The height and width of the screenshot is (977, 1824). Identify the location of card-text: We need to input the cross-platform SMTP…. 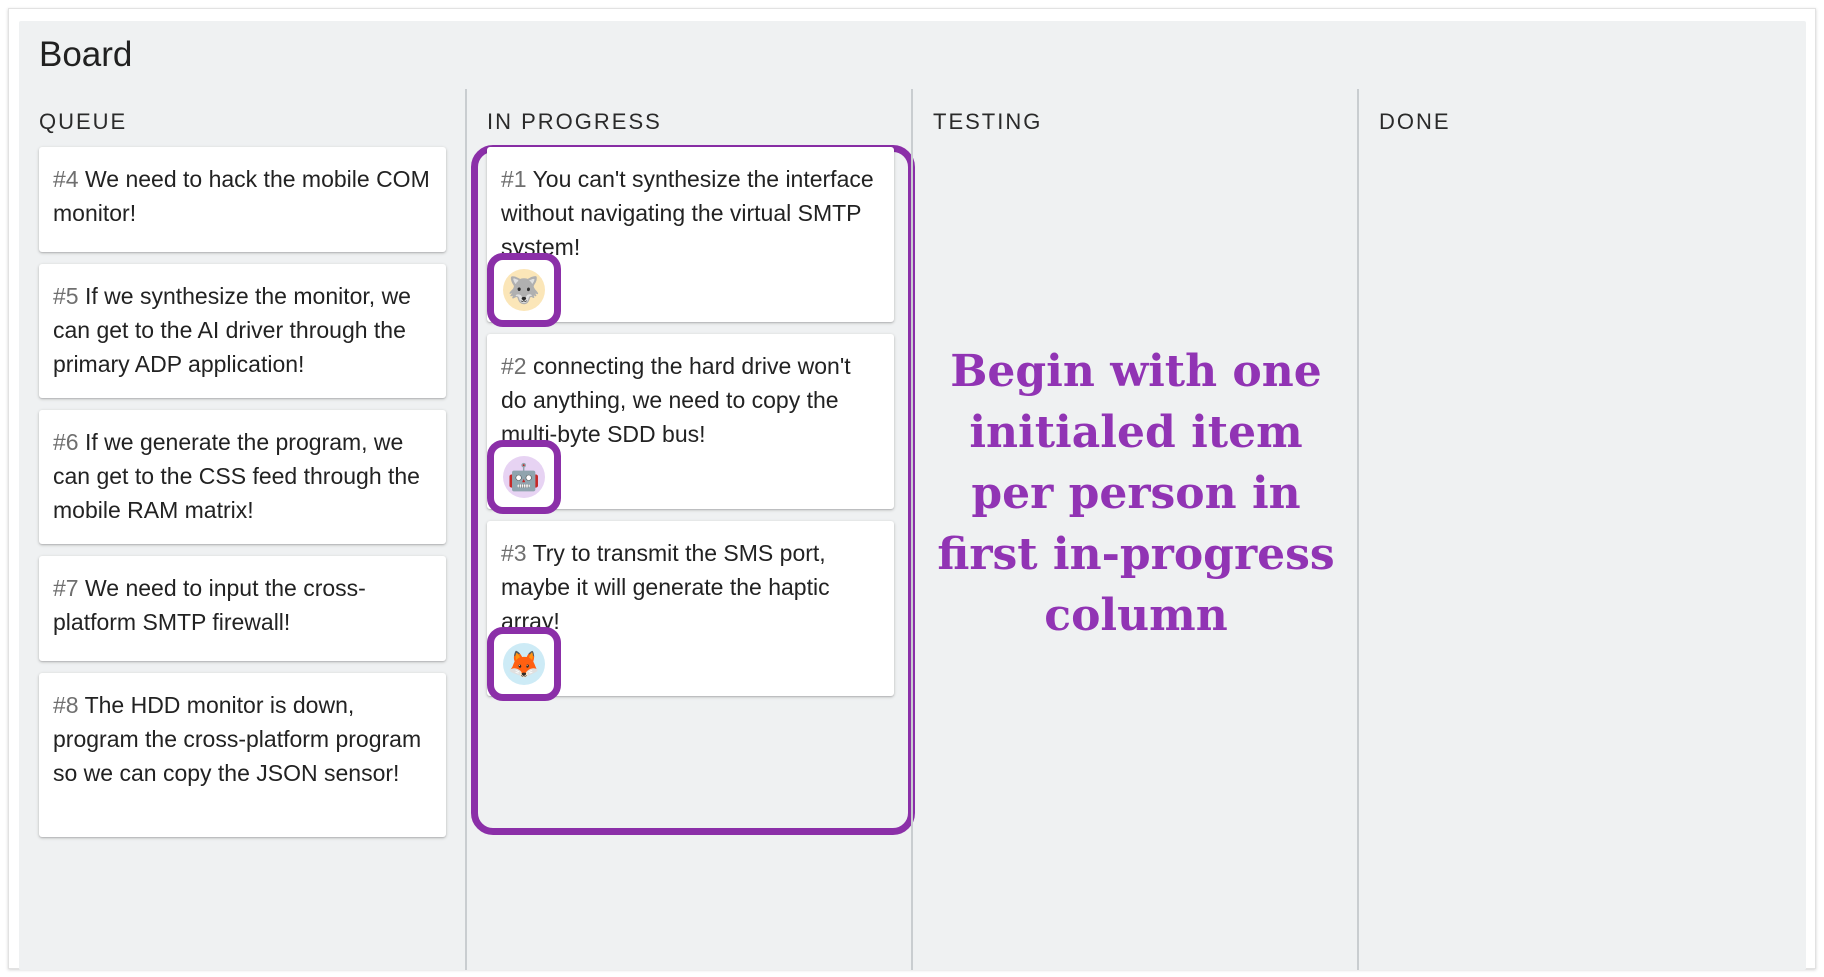
(209, 605).